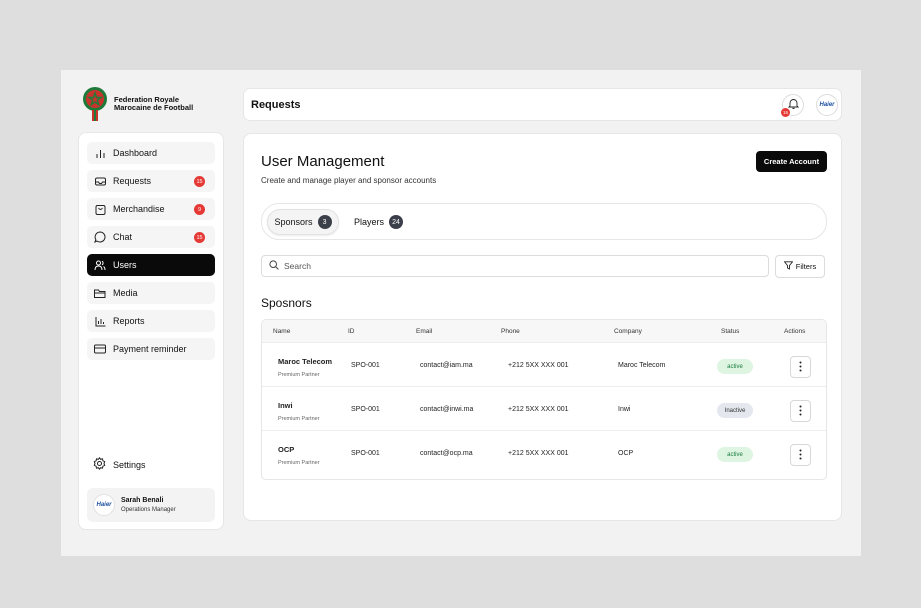 The image size is (921, 608). What do you see at coordinates (446, 365) in the screenshot?
I see `sponsor-email: contact@iam.ma` at bounding box center [446, 365].